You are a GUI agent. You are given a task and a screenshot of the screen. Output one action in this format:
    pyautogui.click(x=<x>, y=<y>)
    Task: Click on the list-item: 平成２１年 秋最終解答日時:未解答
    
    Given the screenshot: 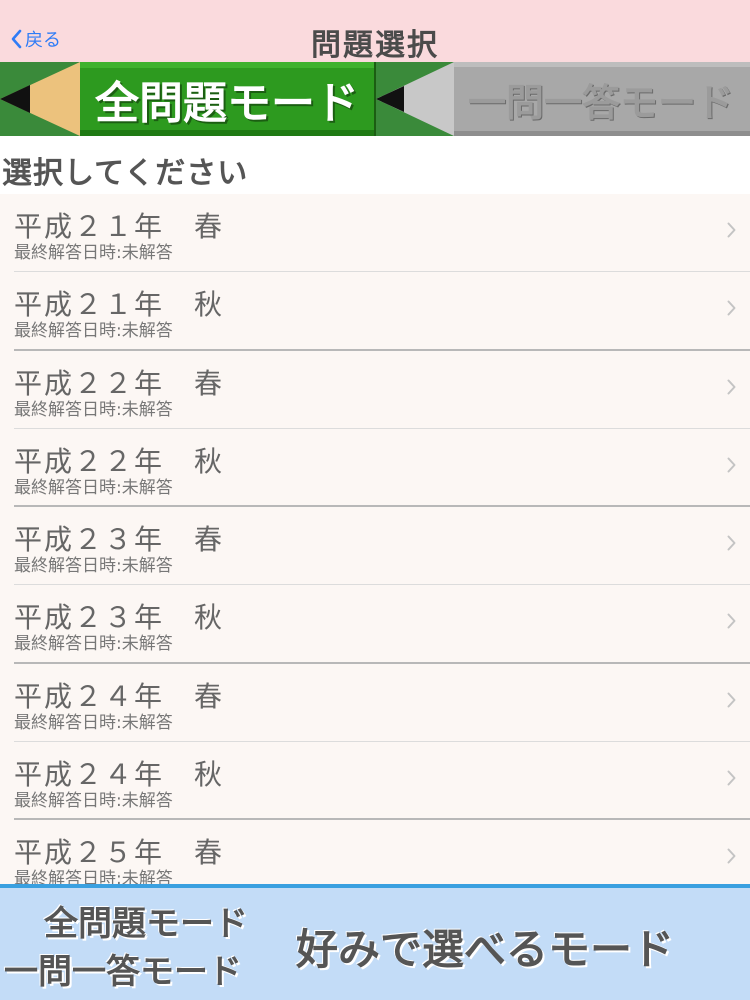 What is the action you would take?
    pyautogui.click(x=375, y=311)
    